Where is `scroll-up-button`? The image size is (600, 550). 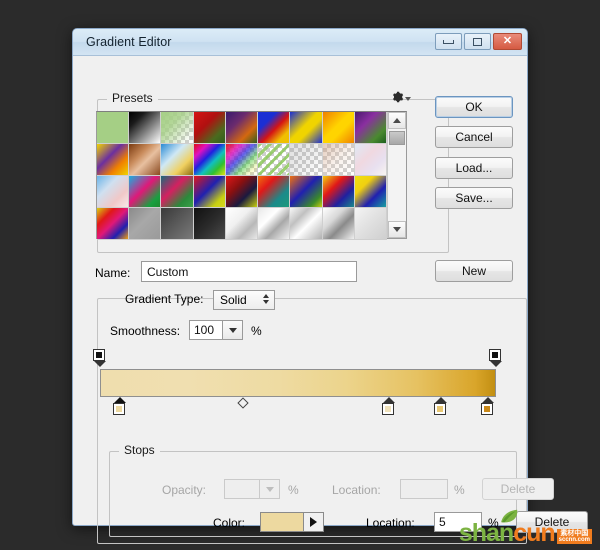 scroll-up-button is located at coordinates (397, 120).